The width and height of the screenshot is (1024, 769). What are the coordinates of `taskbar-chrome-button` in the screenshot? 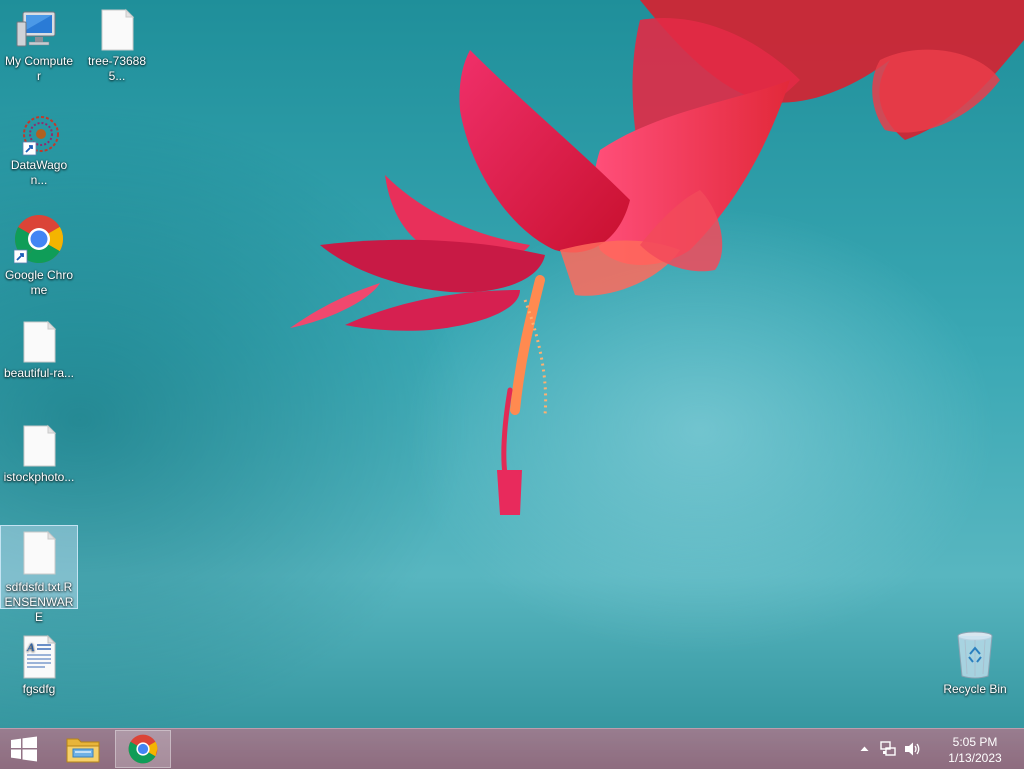 It's located at (143, 749).